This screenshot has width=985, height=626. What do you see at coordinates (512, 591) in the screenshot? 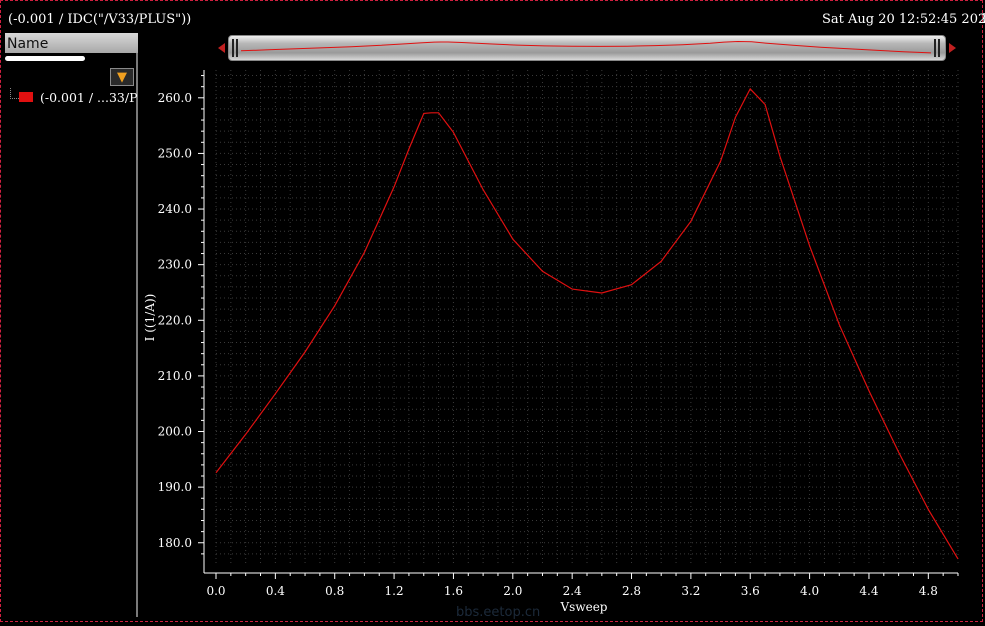
I see `x-tick-label: 2.0` at bounding box center [512, 591].